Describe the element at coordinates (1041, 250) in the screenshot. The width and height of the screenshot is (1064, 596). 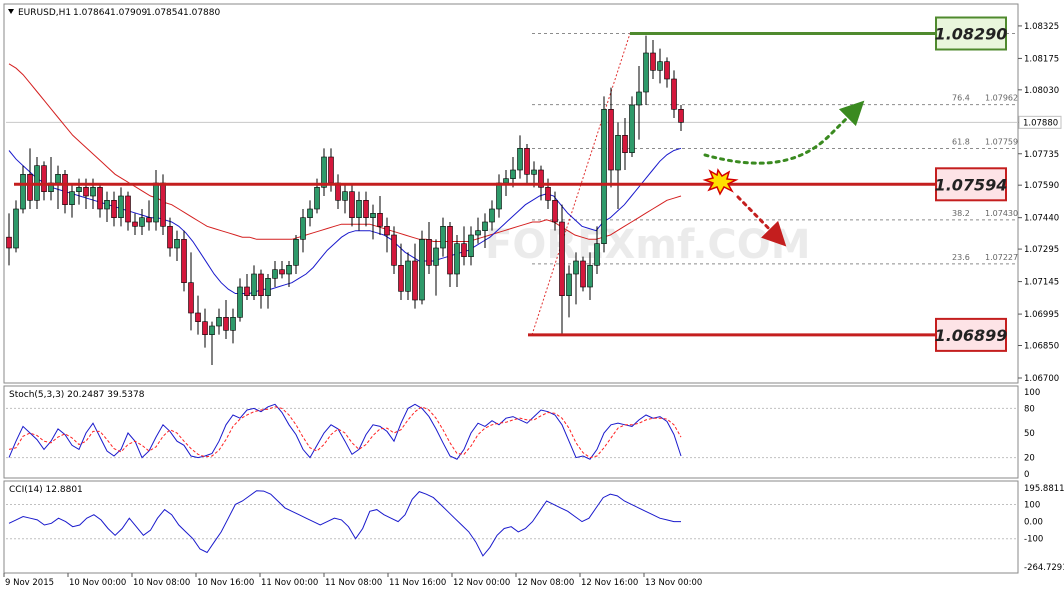
I see `price-tick-label: 1.07295` at that location.